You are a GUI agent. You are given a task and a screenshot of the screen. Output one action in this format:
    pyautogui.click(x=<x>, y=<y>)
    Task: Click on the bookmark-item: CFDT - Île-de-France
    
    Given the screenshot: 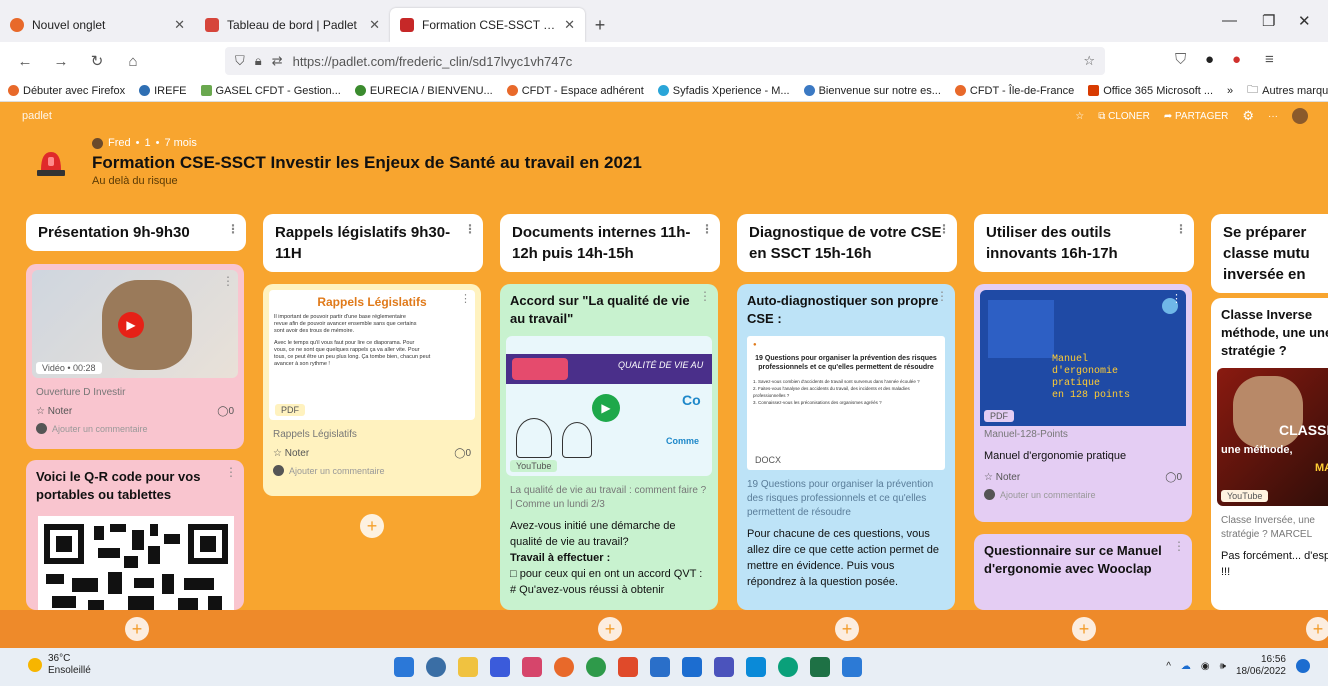 What is the action you would take?
    pyautogui.click(x=1014, y=91)
    